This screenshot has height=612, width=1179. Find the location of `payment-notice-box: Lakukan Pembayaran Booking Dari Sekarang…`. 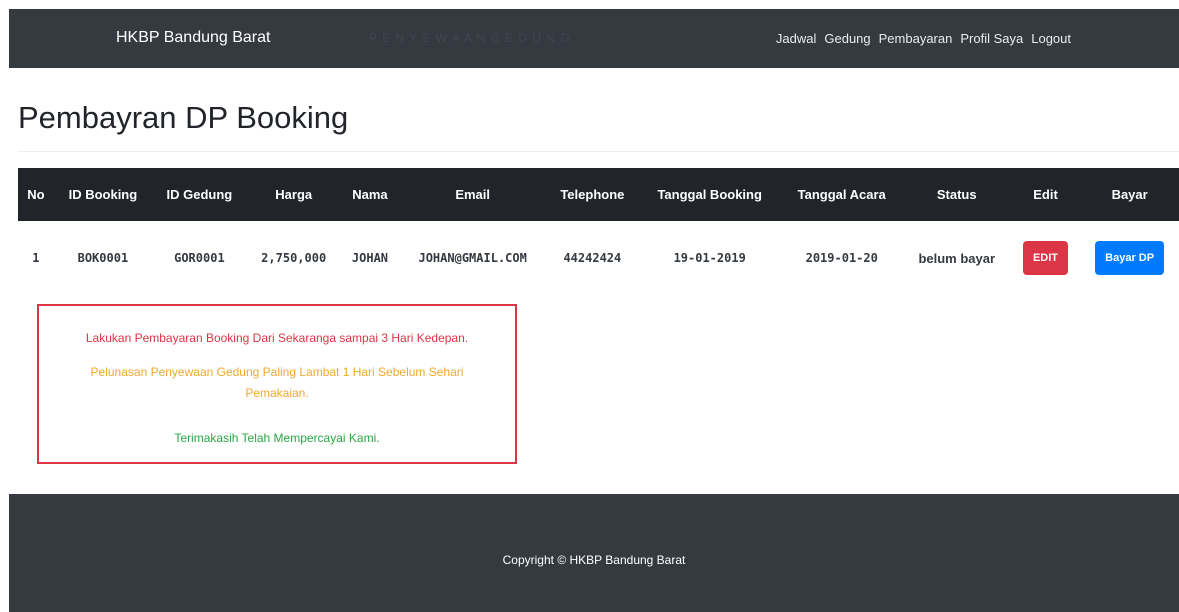

payment-notice-box: Lakukan Pembayaran Booking Dari Sekarang… is located at coordinates (277, 384).